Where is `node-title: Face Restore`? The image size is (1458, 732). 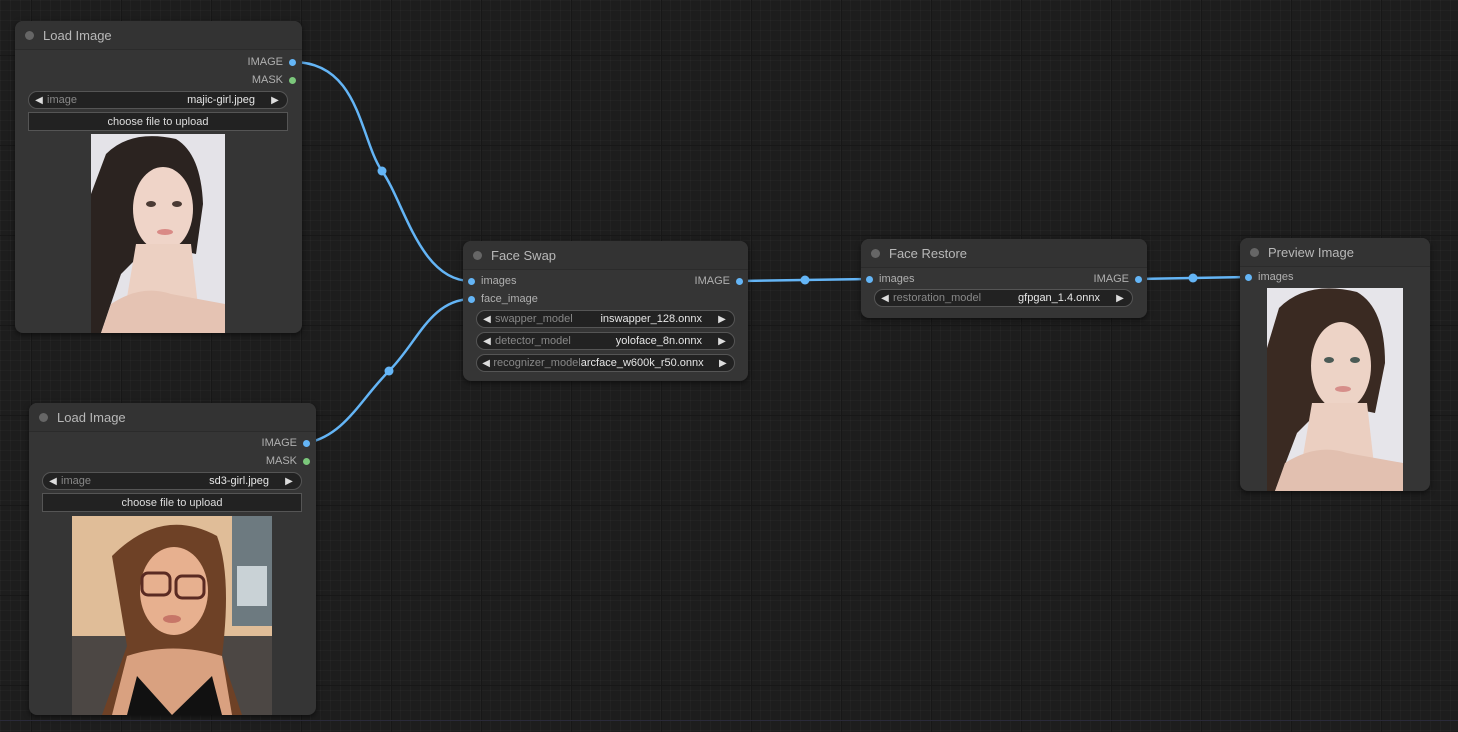 node-title: Face Restore is located at coordinates (928, 253).